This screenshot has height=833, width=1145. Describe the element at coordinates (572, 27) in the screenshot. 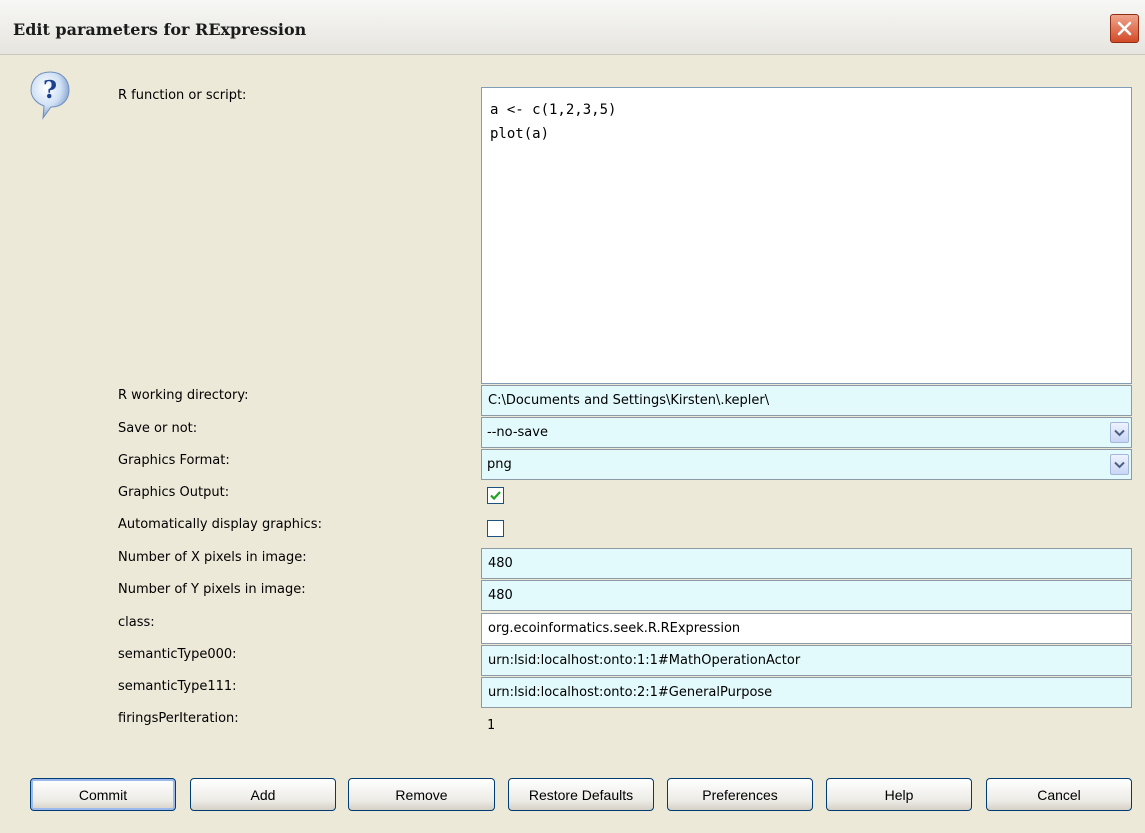

I see `title-bar: Edit parameters for RExpression` at that location.